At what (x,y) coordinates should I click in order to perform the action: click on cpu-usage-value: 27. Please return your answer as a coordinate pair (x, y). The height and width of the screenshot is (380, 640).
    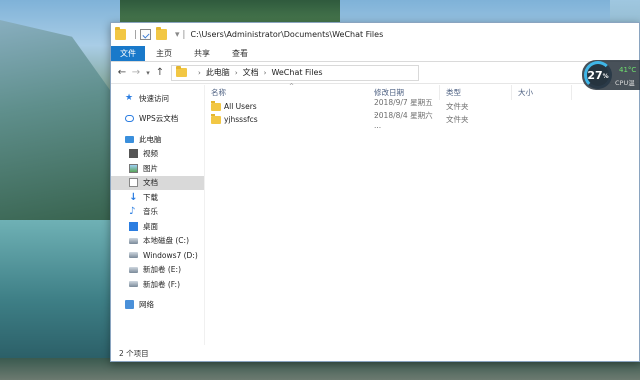
    Looking at the image, I should click on (595, 75).